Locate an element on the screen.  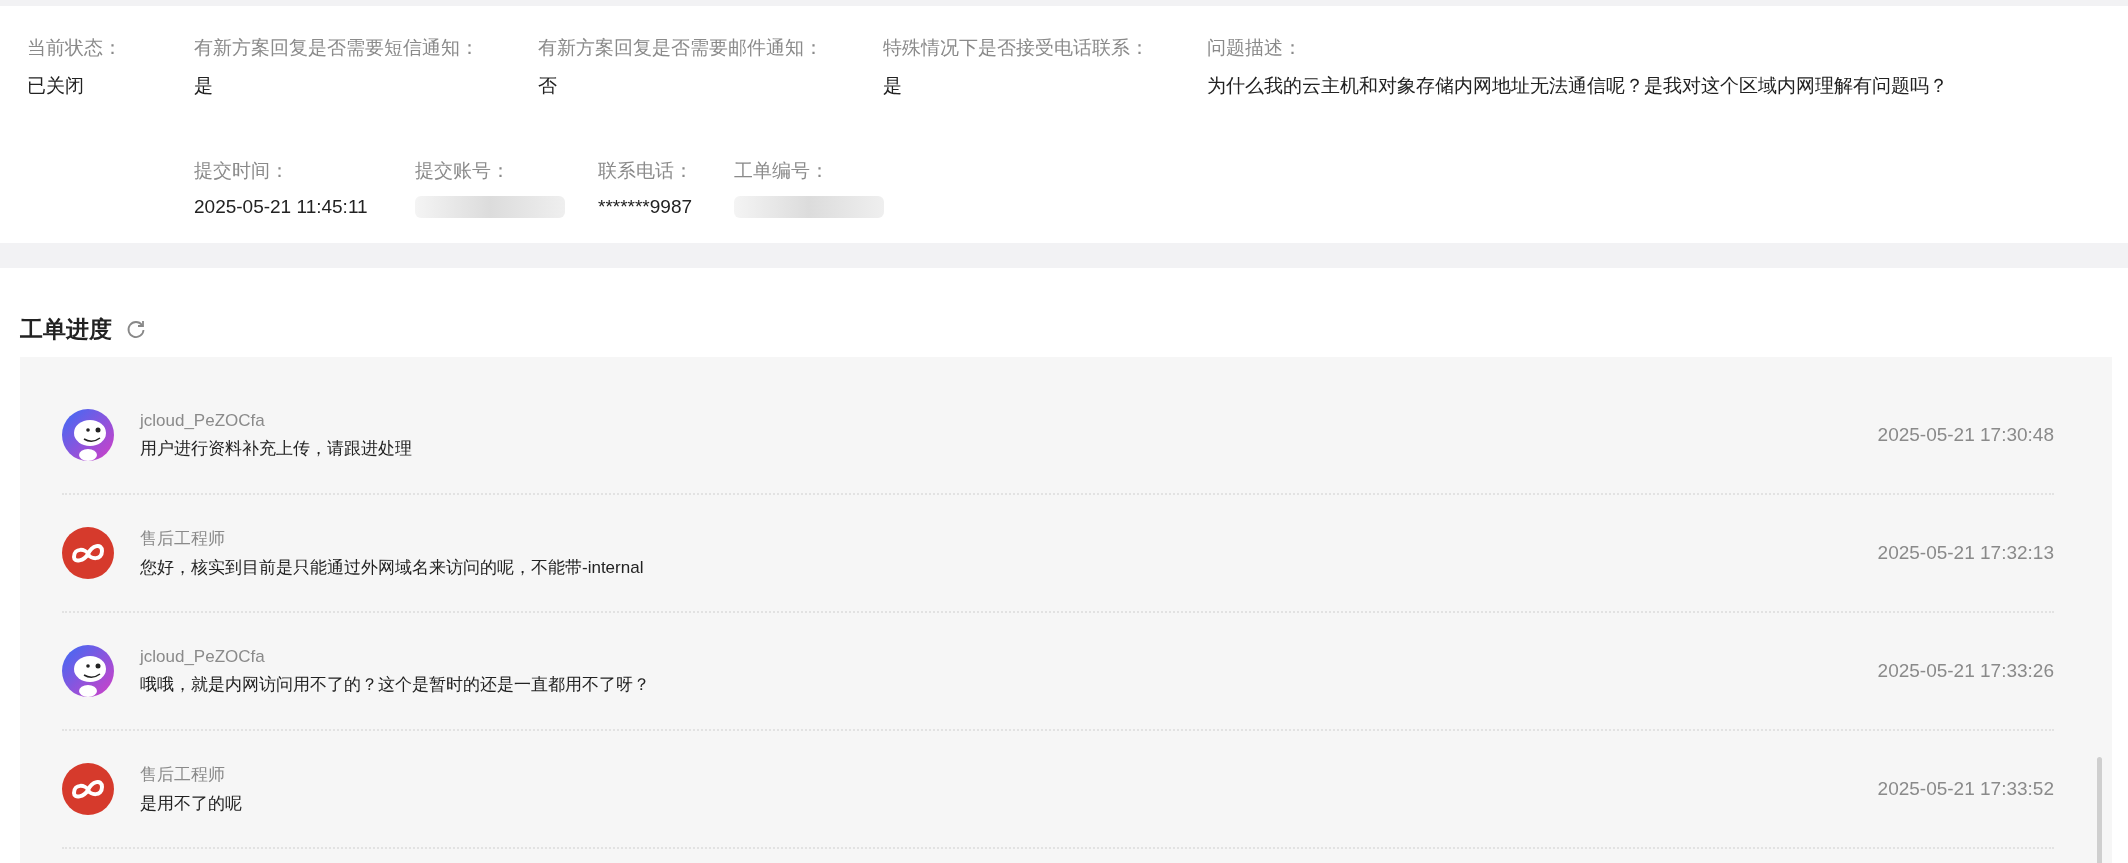
timestamp: 2025-05-21 17:30:48 is located at coordinates (1965, 435).